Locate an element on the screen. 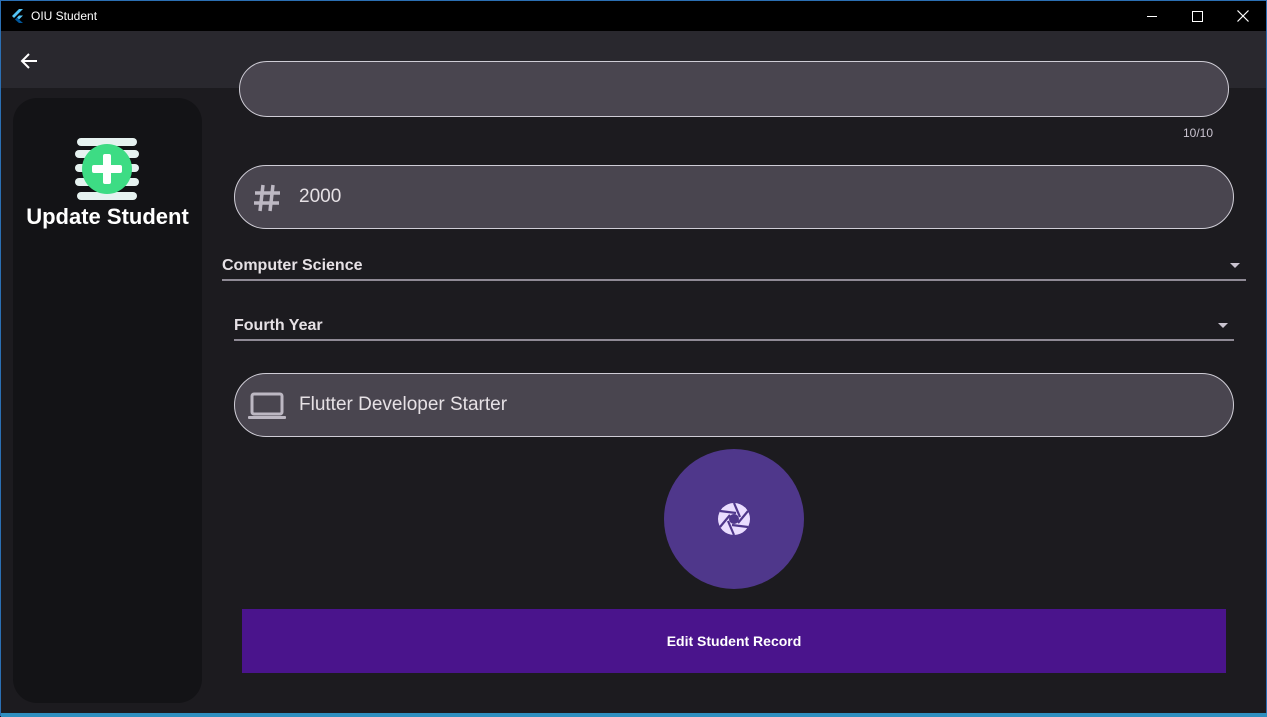  maximize-button is located at coordinates (1197, 16).